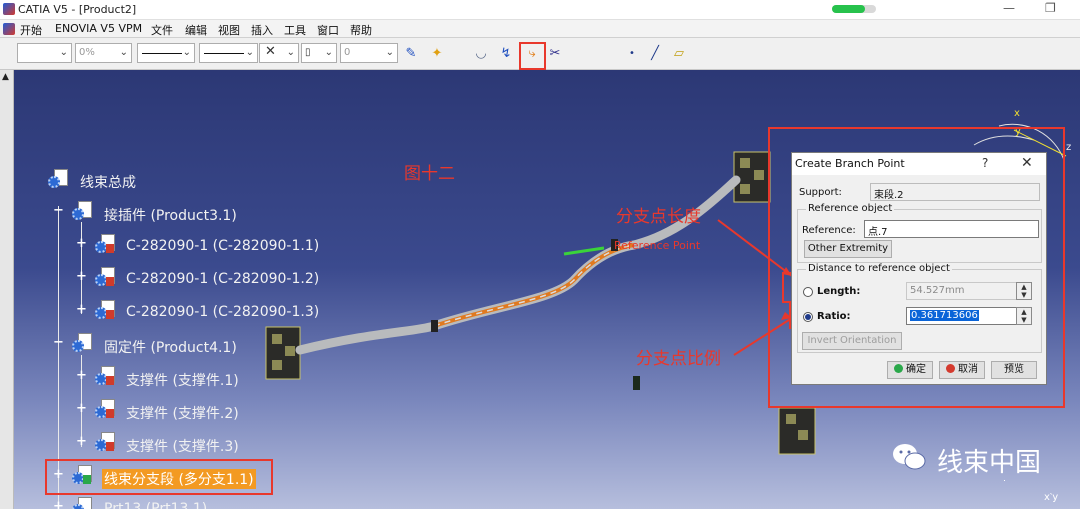 The width and height of the screenshot is (1080, 509). Describe the element at coordinates (361, 30) in the screenshot. I see `menu-help: 帮助` at that location.